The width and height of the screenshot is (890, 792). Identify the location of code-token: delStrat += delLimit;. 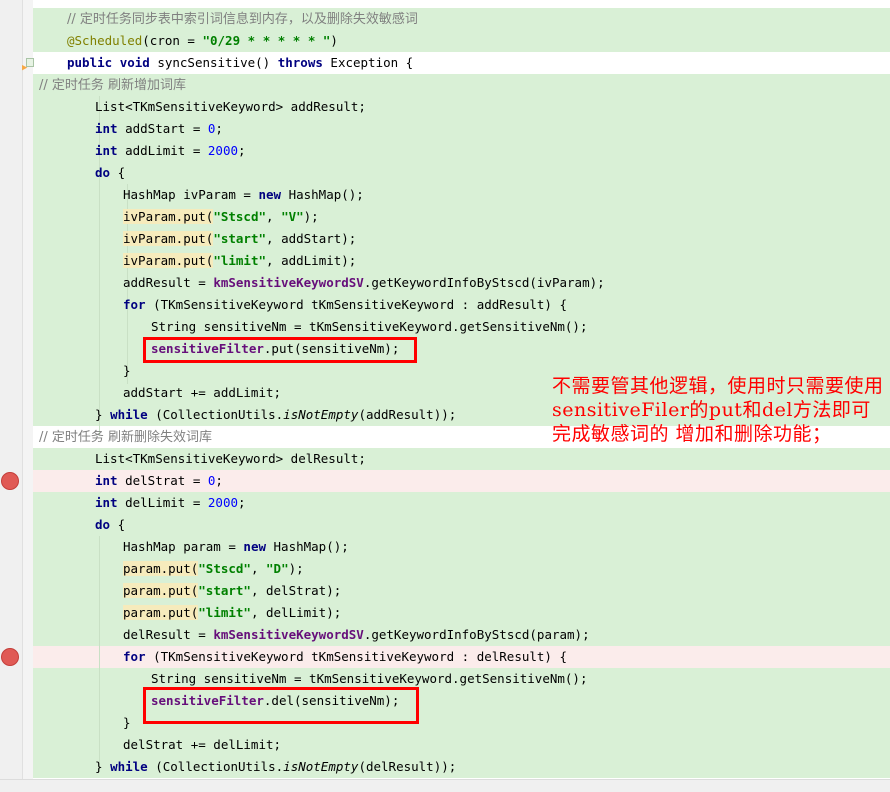
(202, 744).